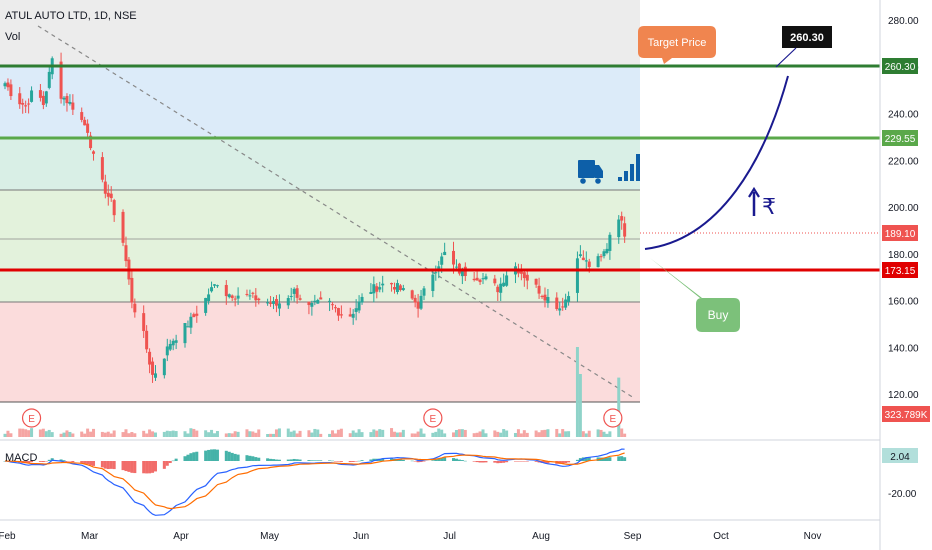 The image size is (932, 550). Describe the element at coordinates (906, 415) in the screenshot. I see `svg-text: 323.789K` at that location.